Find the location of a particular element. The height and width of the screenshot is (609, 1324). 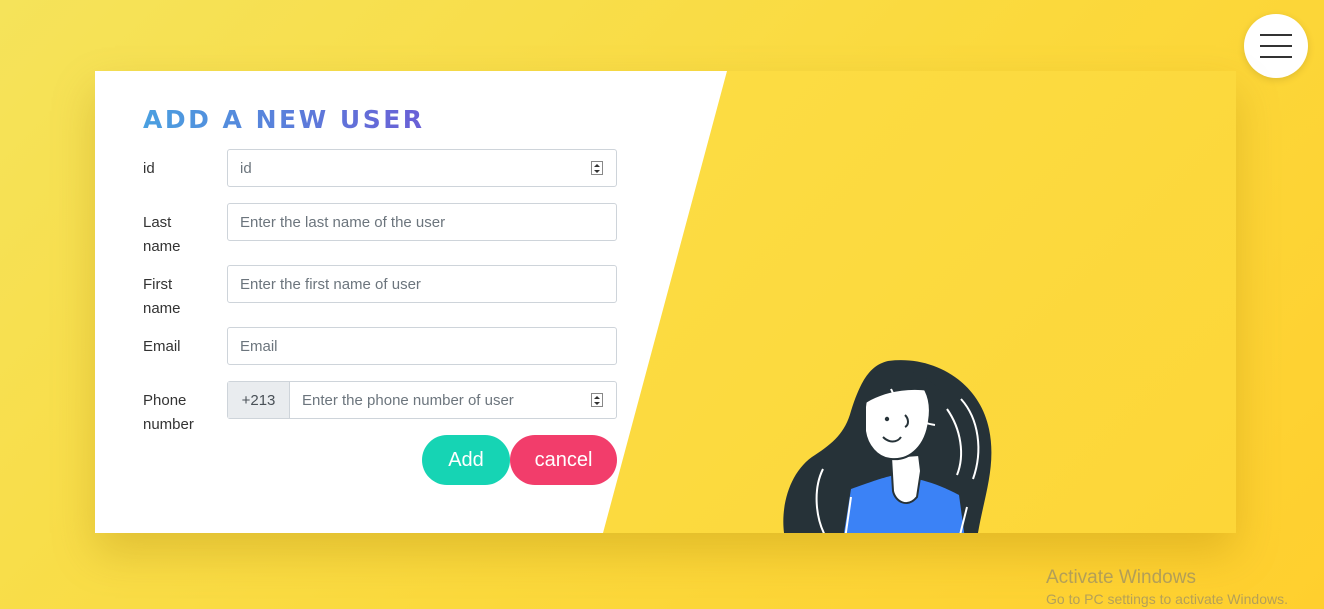

phone-label: Phone number is located at coordinates (168, 412).